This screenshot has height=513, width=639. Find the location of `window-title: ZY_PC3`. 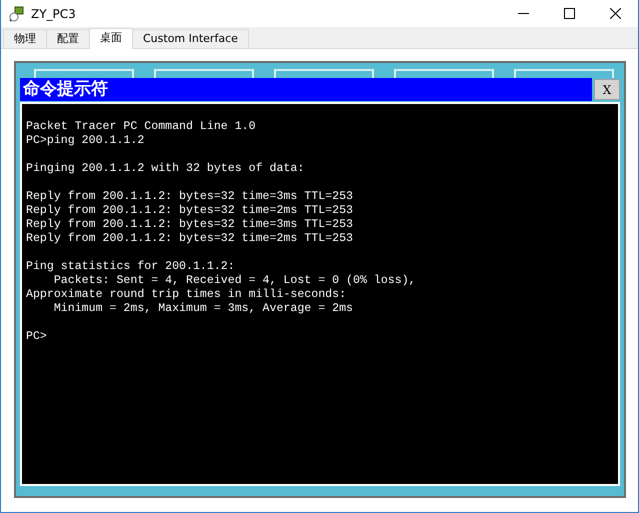

window-title: ZY_PC3 is located at coordinates (53, 14).